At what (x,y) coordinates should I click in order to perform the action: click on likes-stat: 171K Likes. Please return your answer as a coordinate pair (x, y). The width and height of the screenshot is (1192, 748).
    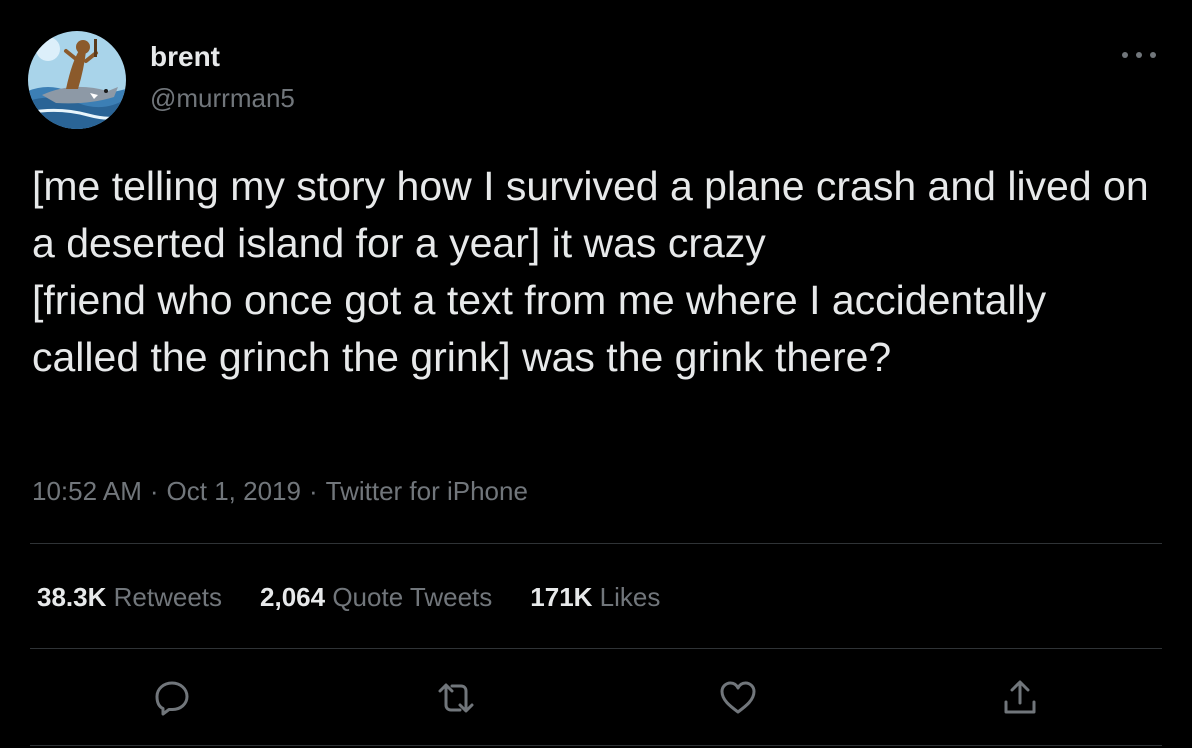
    Looking at the image, I should click on (595, 597).